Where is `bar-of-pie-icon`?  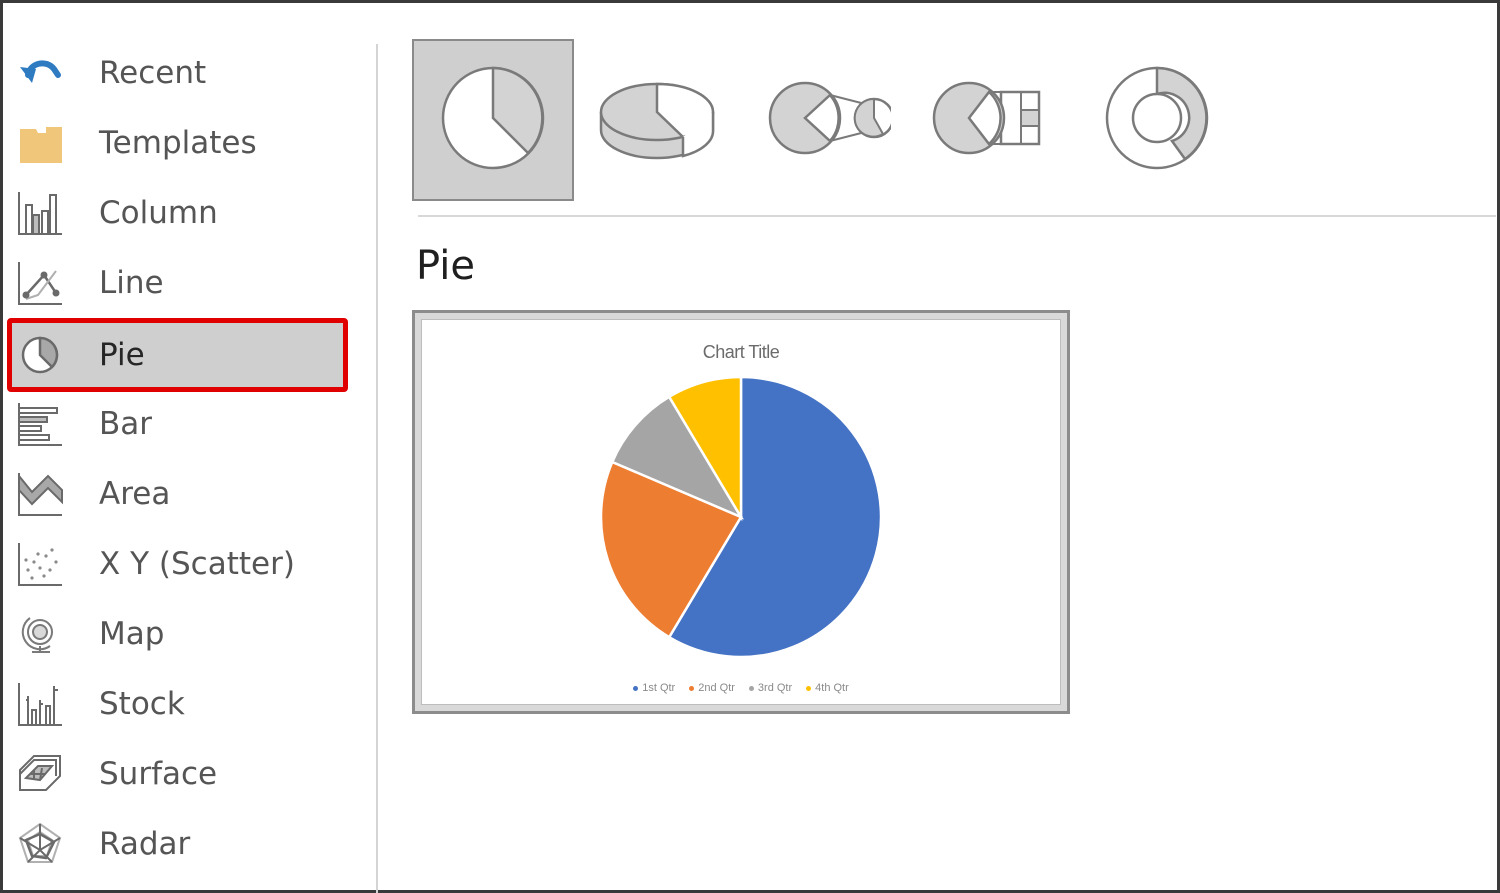
bar-of-pie-icon is located at coordinates (987, 120).